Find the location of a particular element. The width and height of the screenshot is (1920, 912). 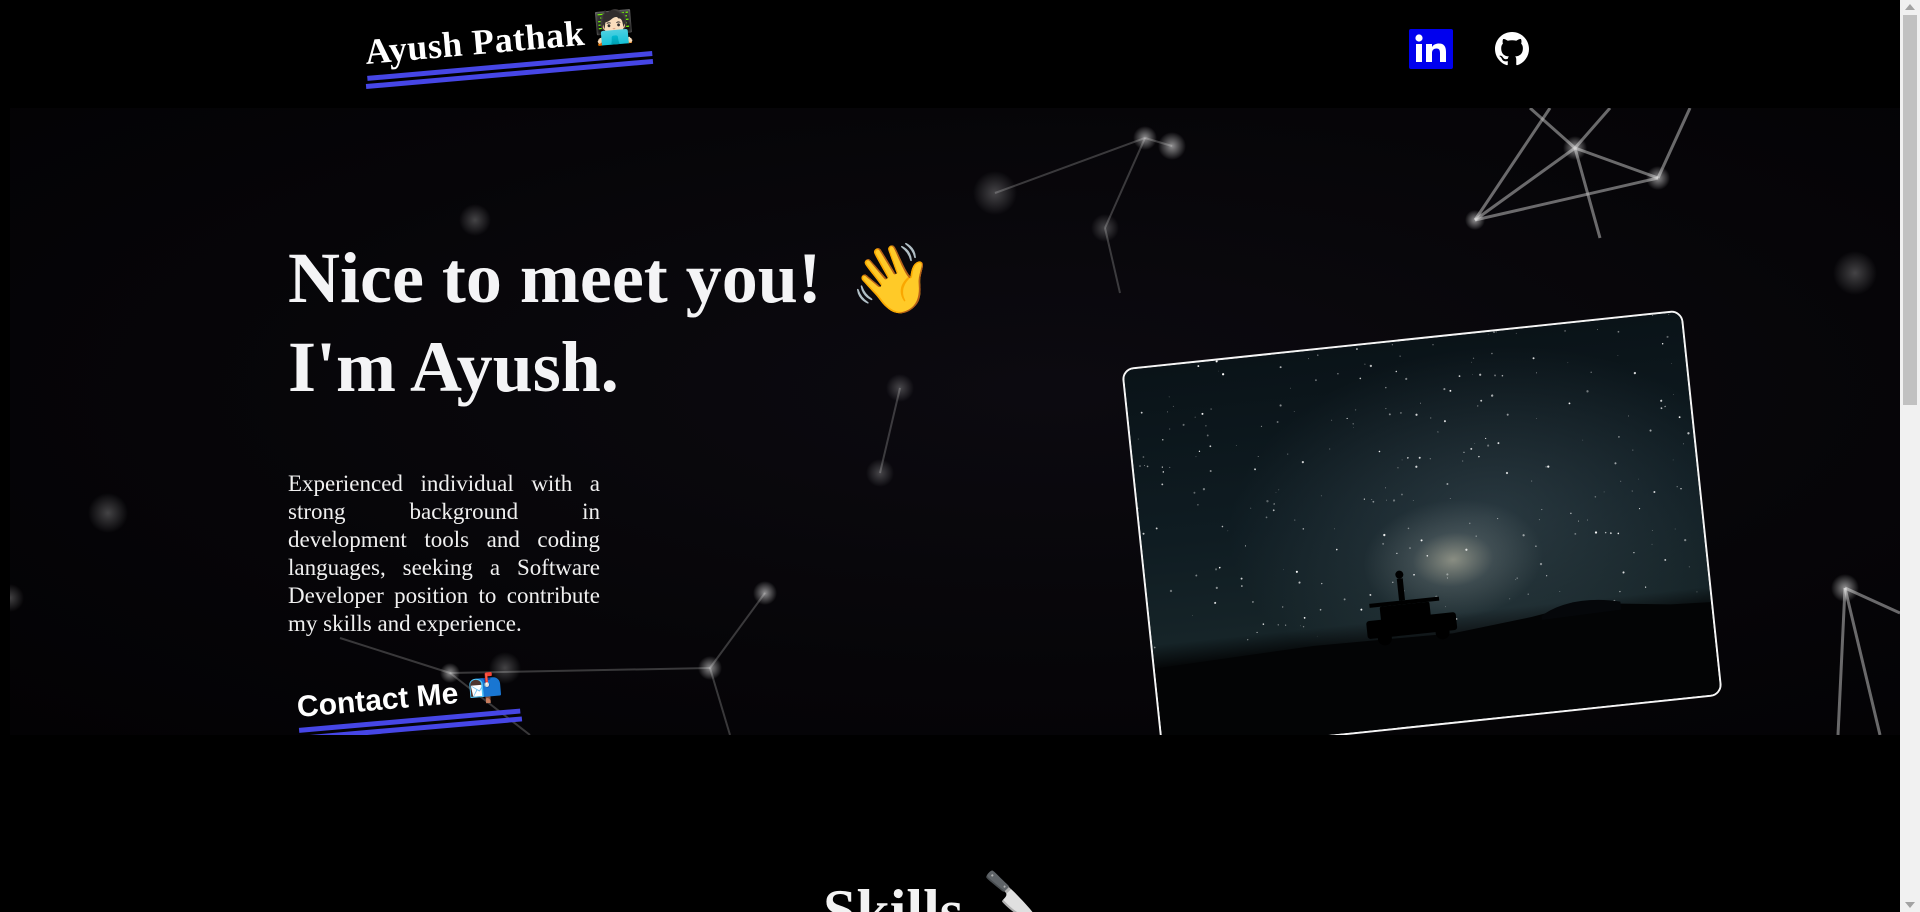

skills-title: Skills is located at coordinates (893, 895).